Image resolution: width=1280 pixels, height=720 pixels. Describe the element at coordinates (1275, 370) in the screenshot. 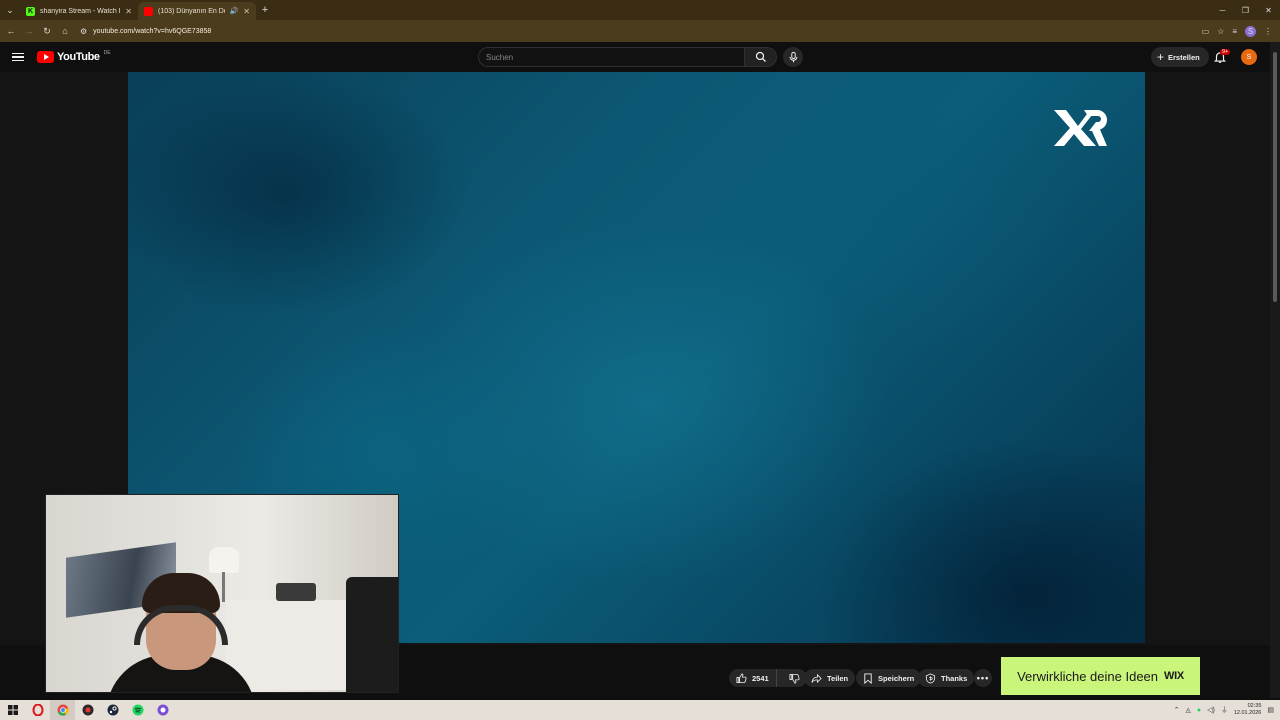

I see `page-scrollbar` at that location.